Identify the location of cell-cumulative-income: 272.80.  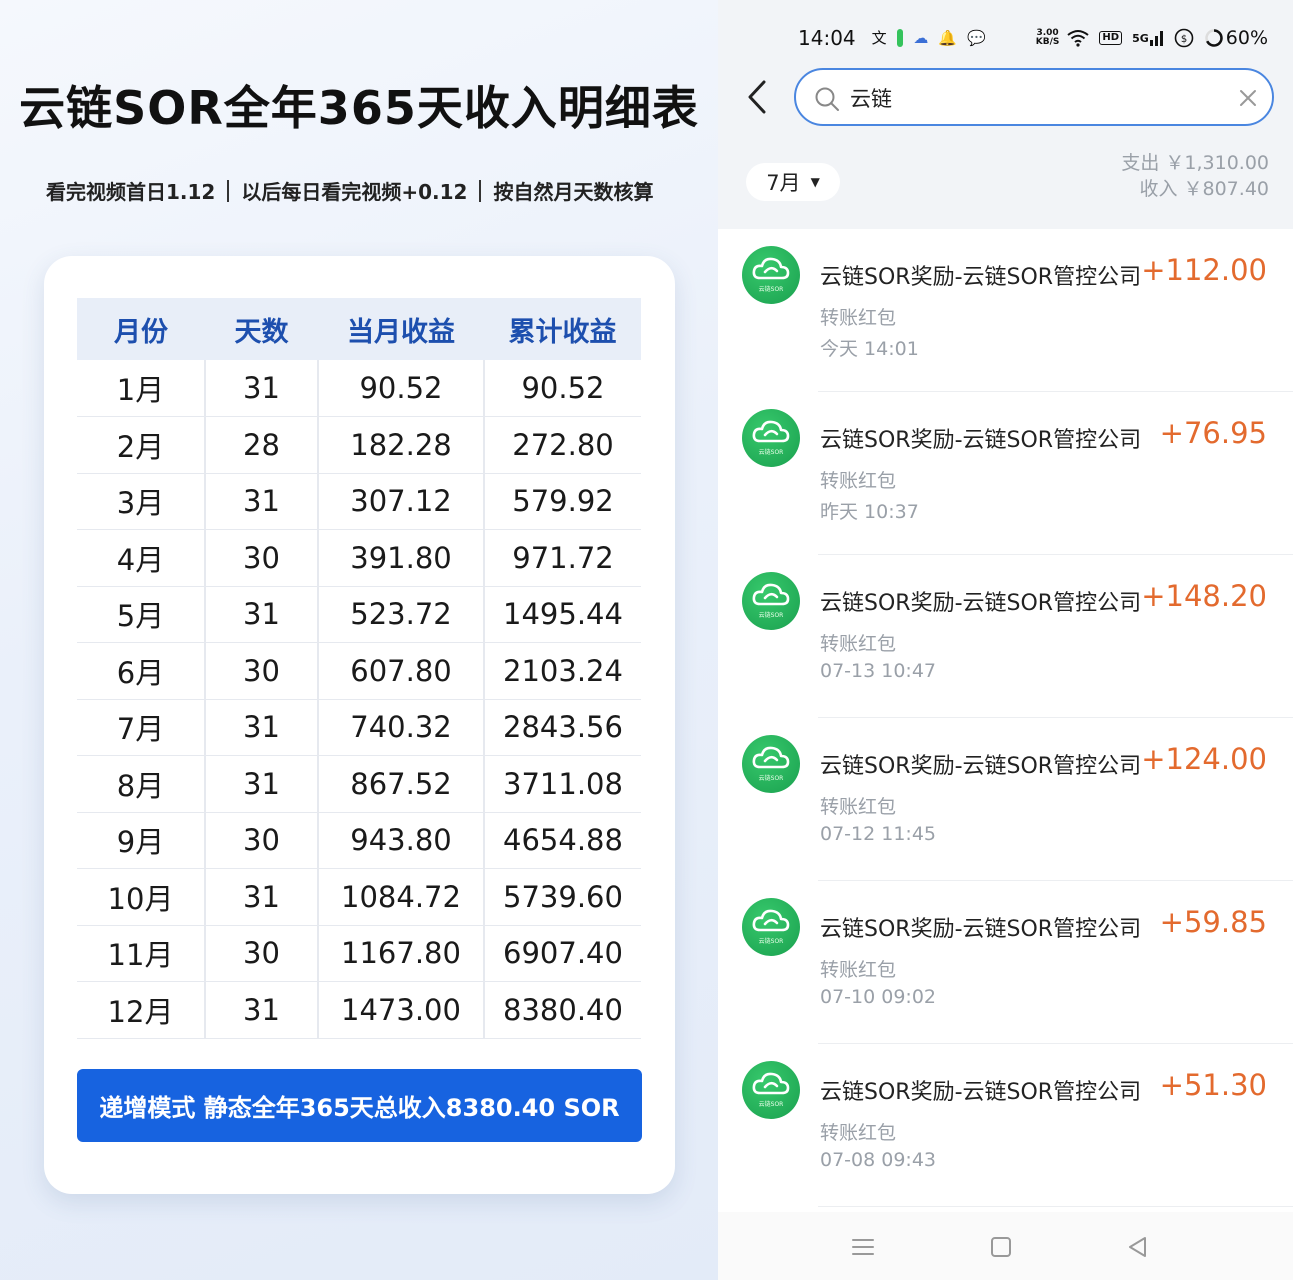
(562, 445).